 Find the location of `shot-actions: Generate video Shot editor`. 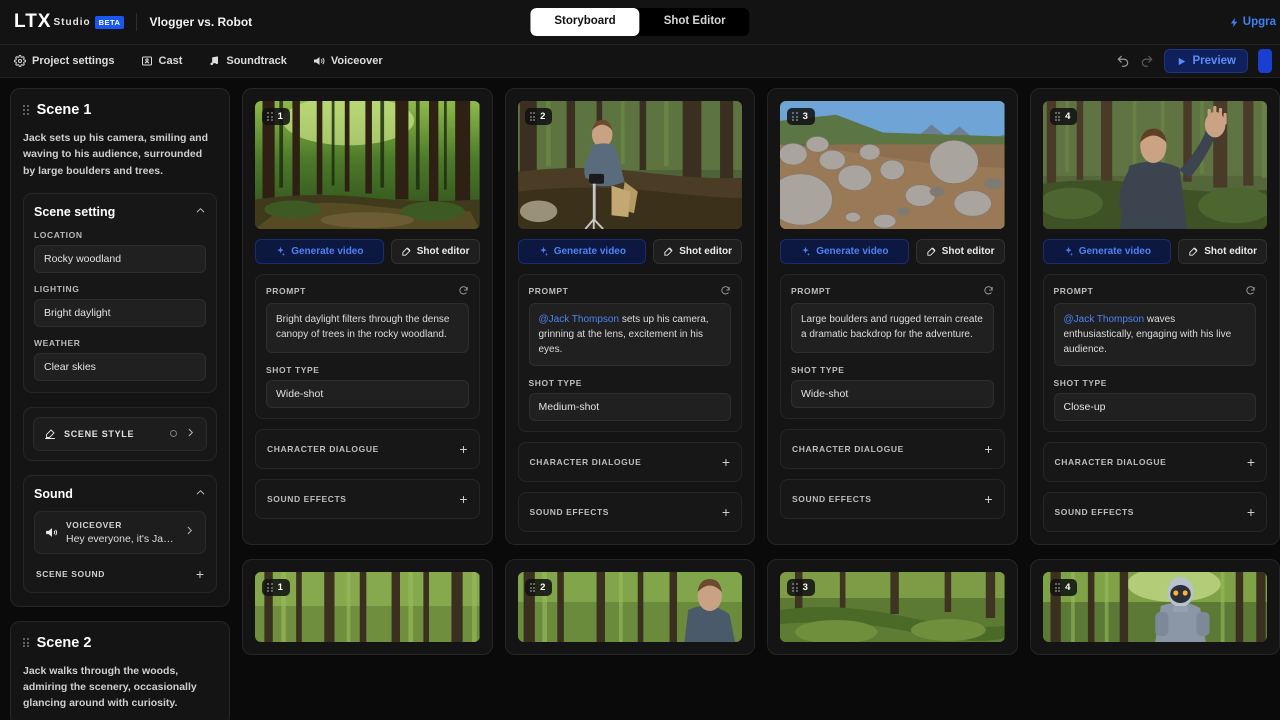

shot-actions: Generate video Shot editor is located at coordinates (1154, 251).